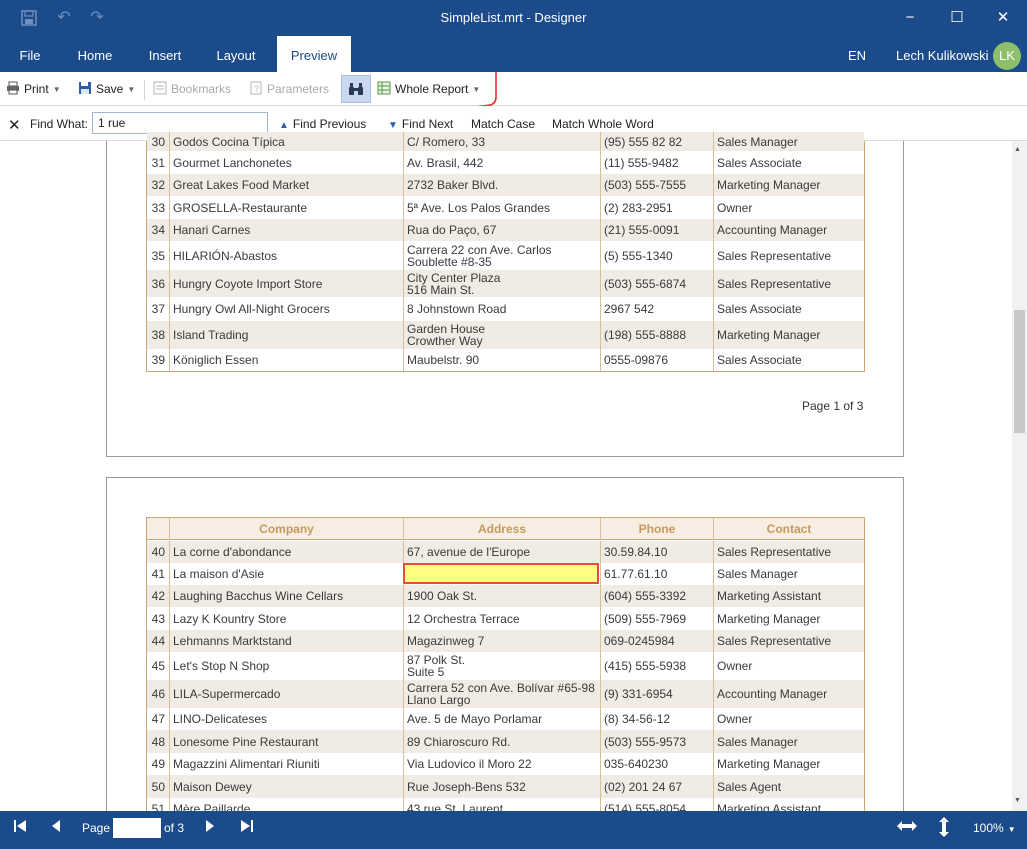  What do you see at coordinates (158, 335) in the screenshot?
I see `cell-num: 38` at bounding box center [158, 335].